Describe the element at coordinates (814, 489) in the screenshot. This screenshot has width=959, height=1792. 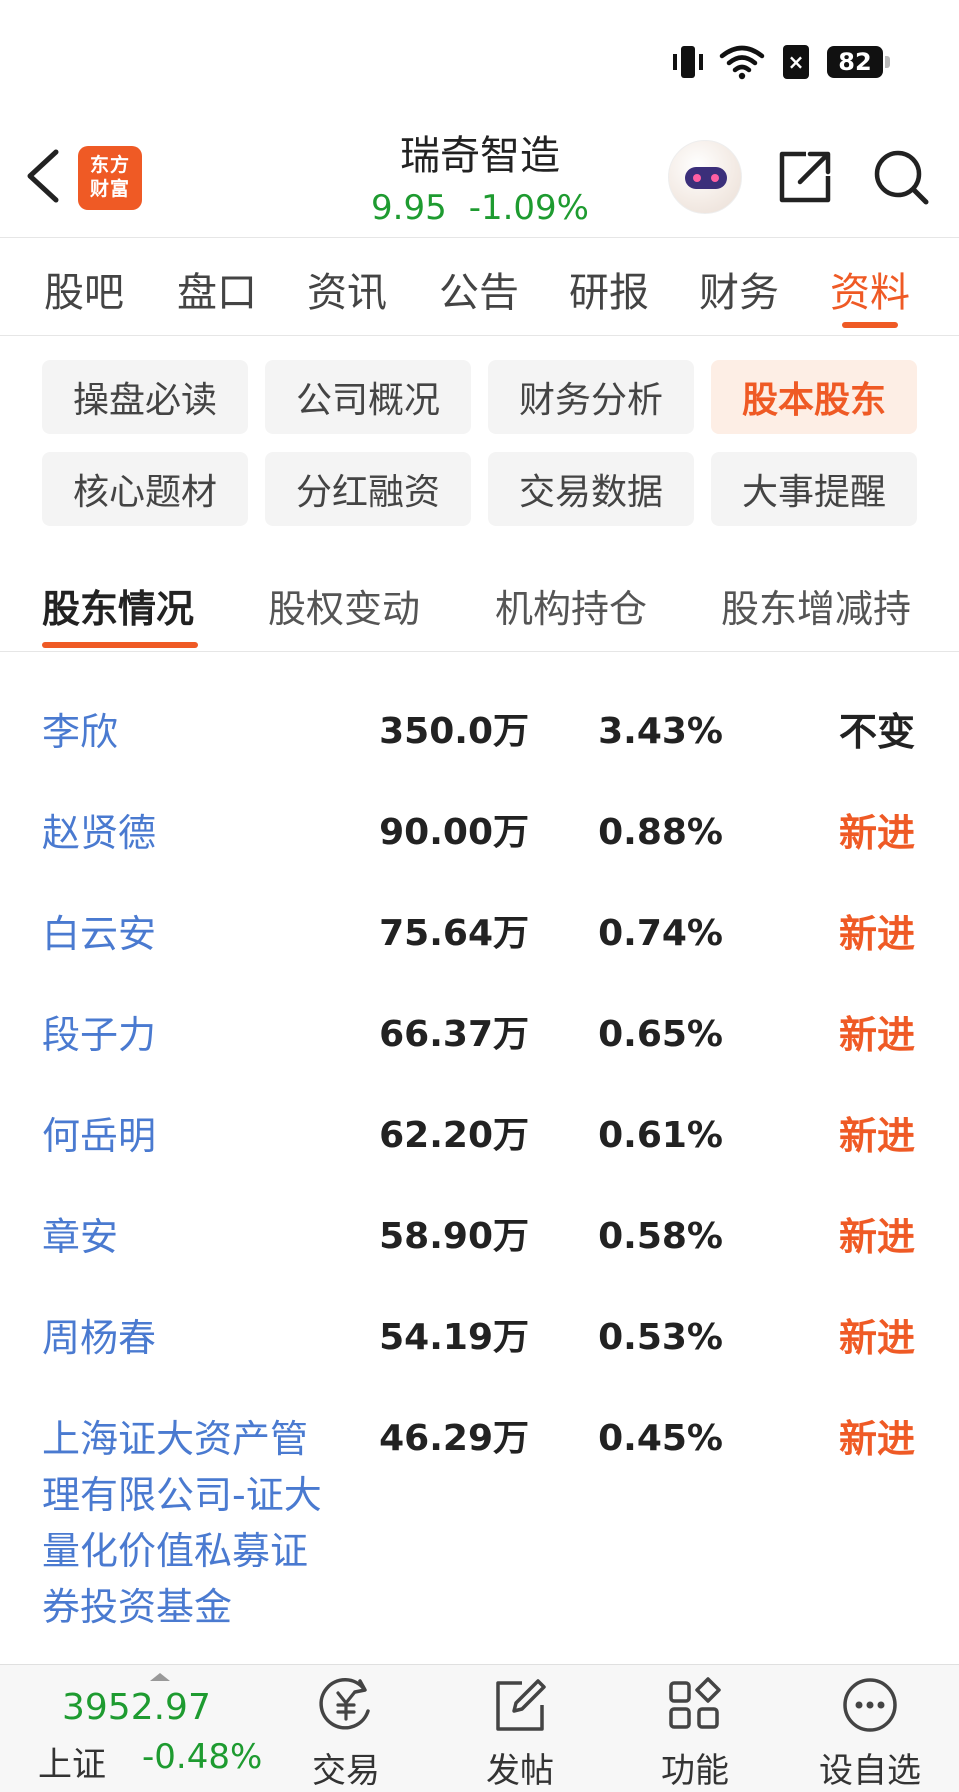
I see `chip-event-reminders: 大事提醒` at that location.